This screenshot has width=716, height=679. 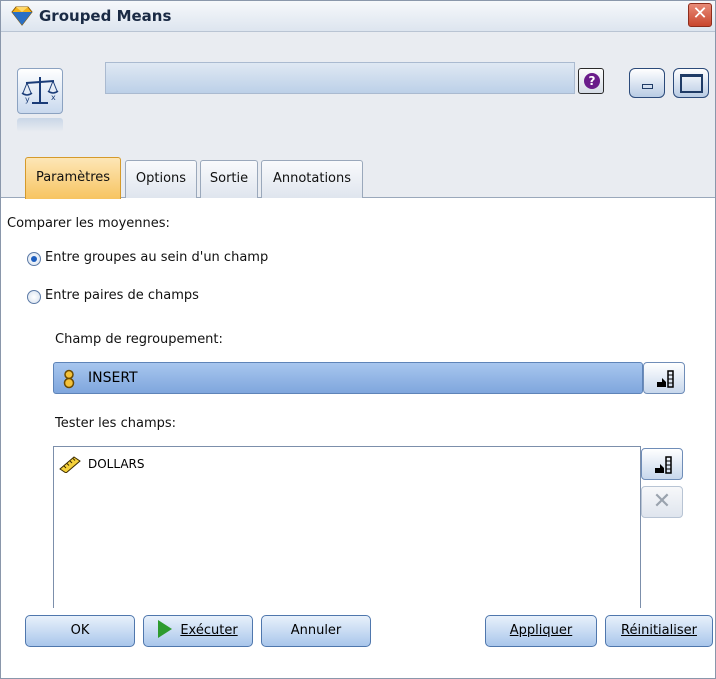 I want to click on node-name-field, so click(x=340, y=78).